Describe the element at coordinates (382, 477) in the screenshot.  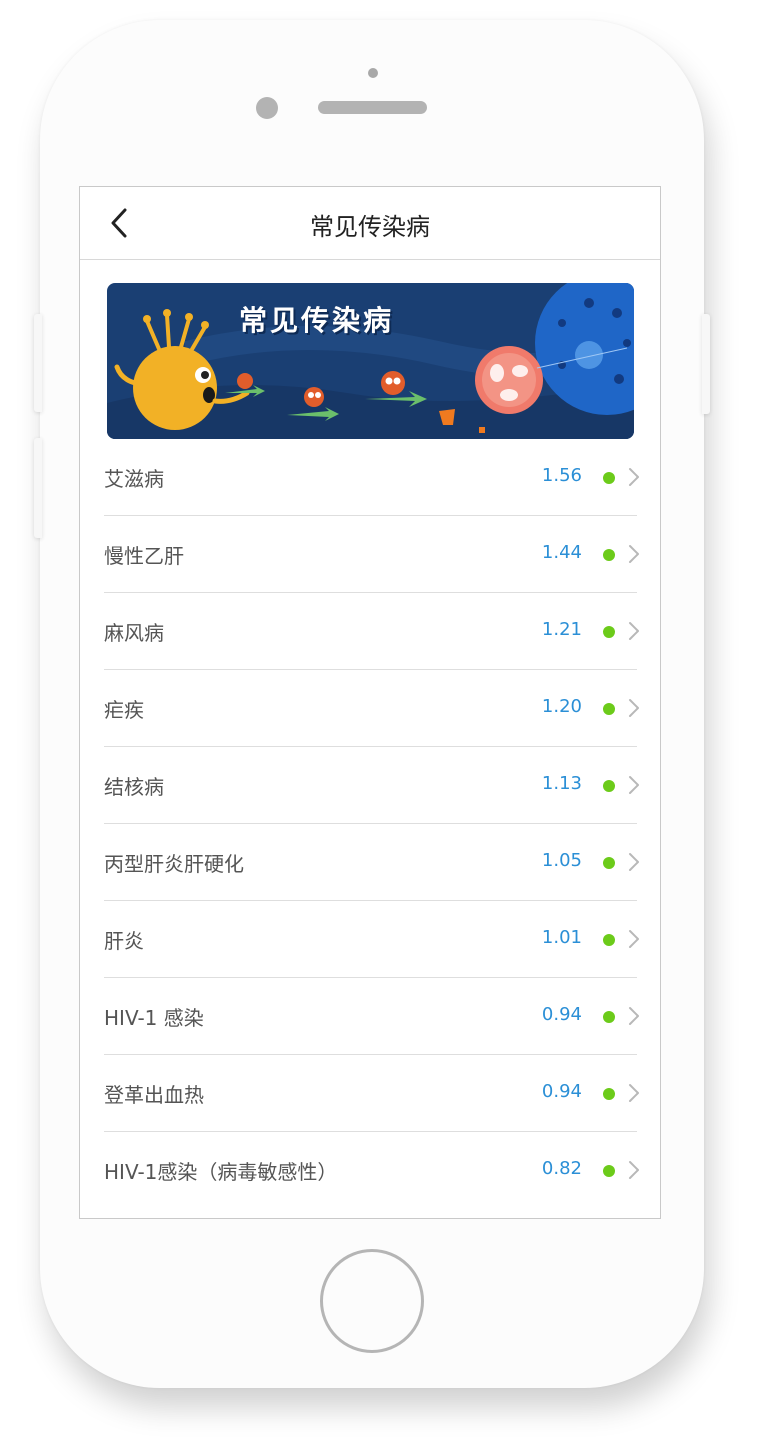
I see `list-item: 艾滋病 1.56` at that location.